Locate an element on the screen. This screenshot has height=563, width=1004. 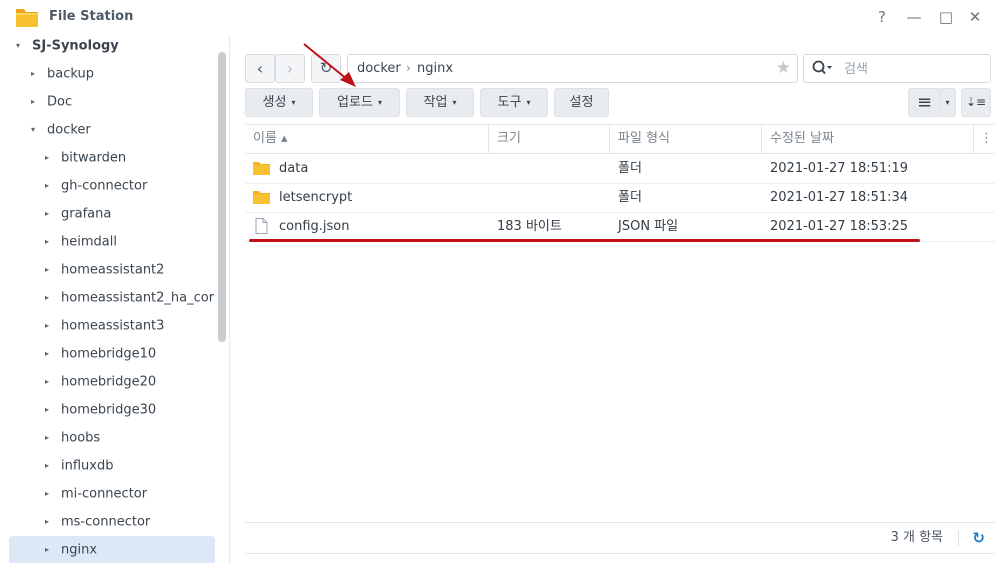
tree-item-homebridge10: ▸ homebridge10 is located at coordinates (100, 354).